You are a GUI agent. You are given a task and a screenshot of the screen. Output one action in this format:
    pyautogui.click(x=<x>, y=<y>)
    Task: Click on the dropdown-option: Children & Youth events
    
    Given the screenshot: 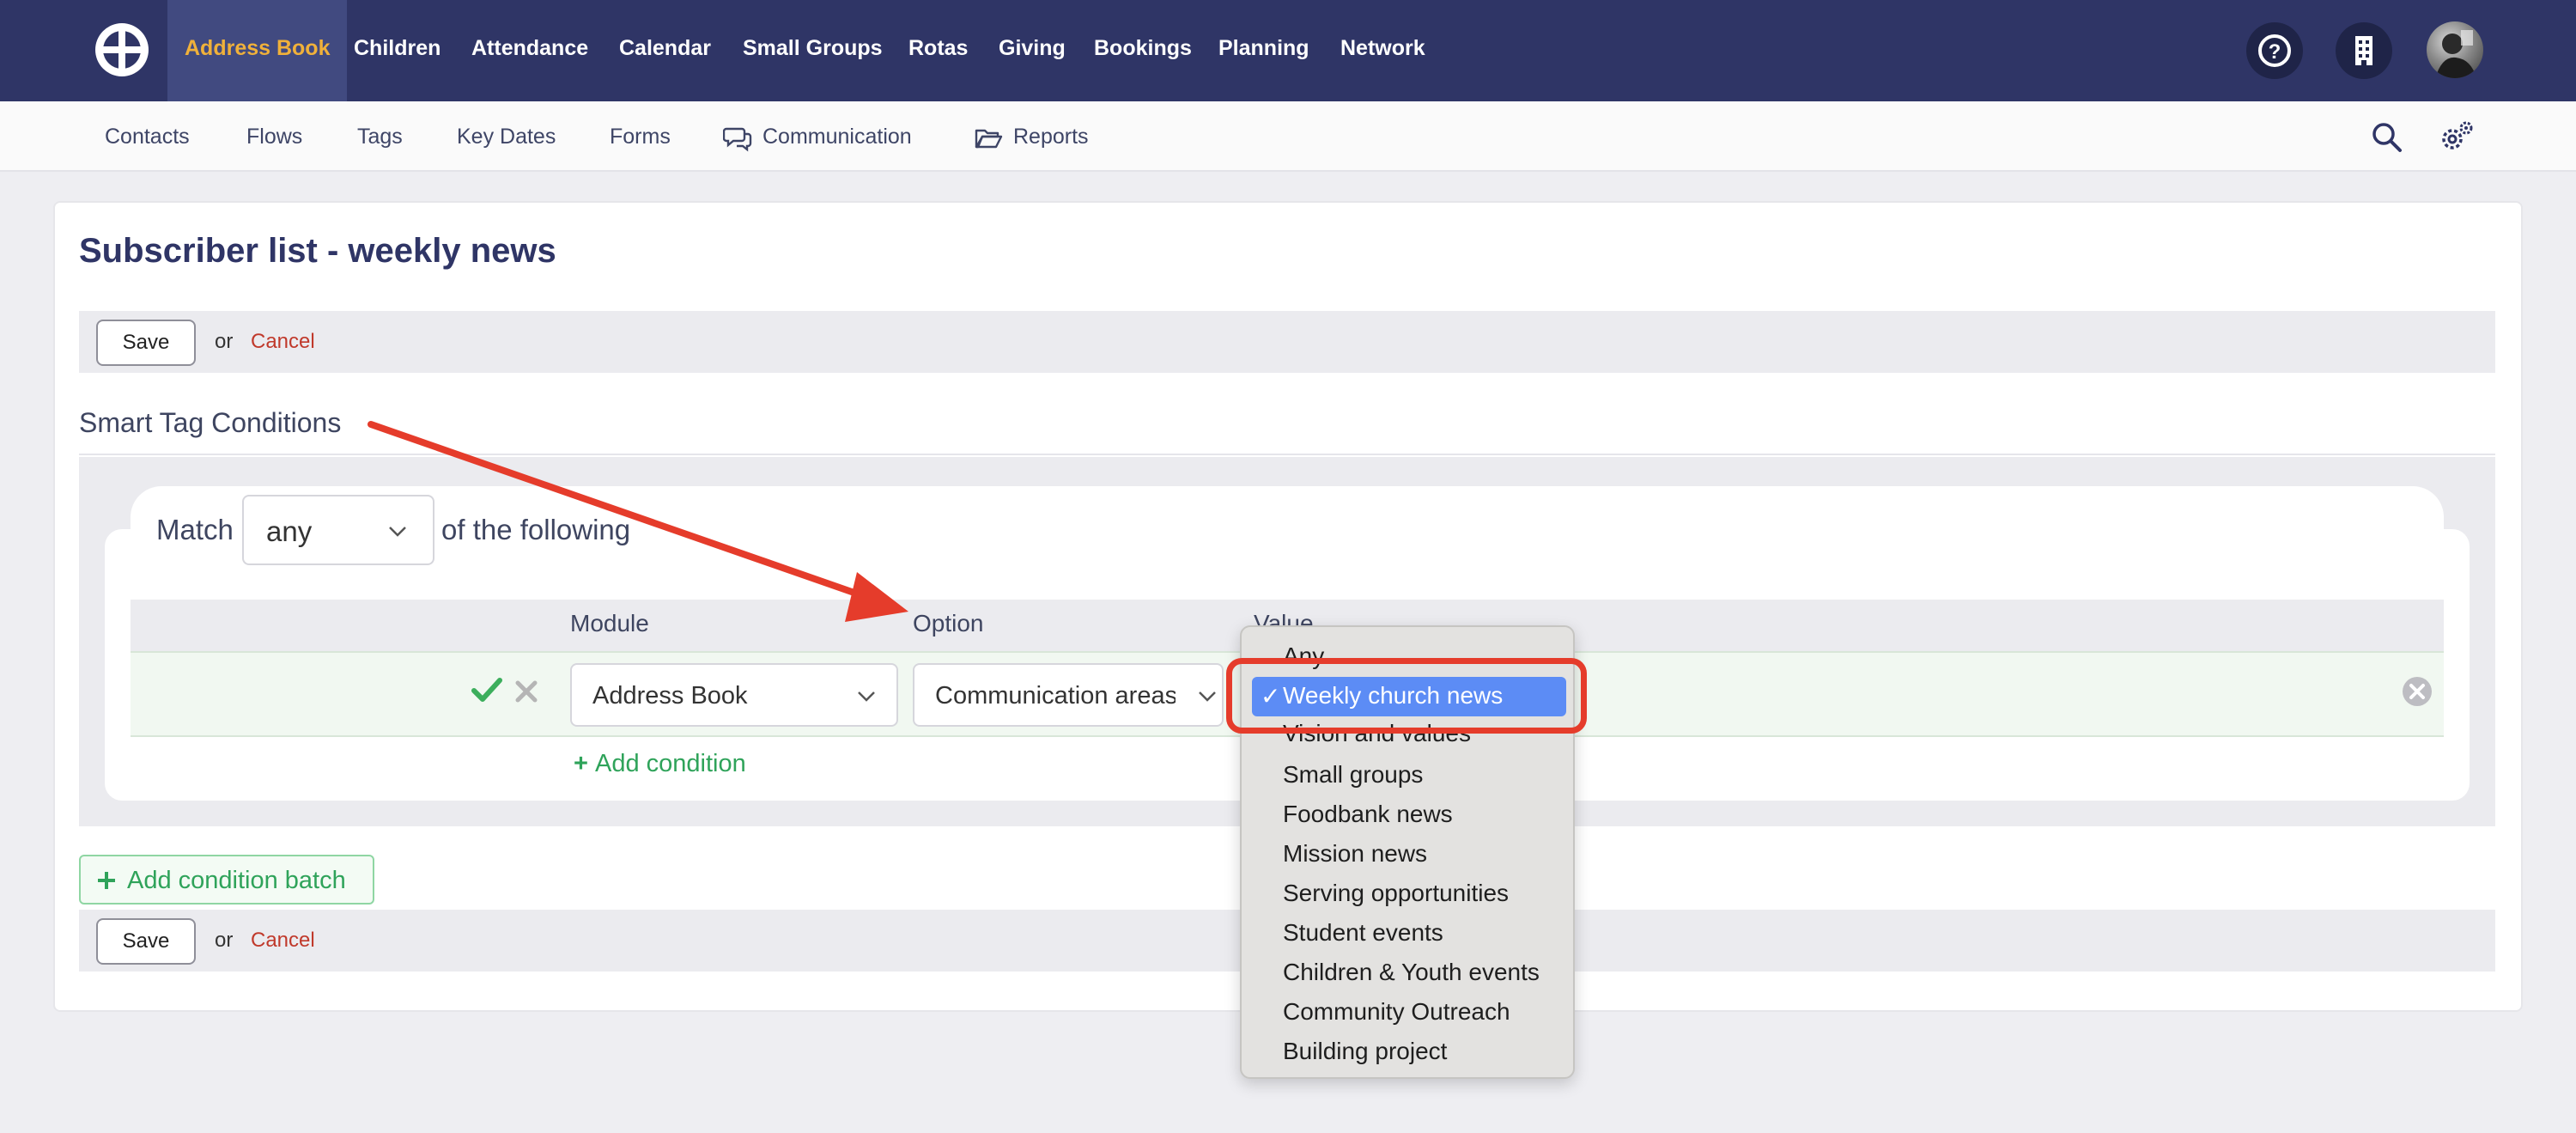 What is the action you would take?
    pyautogui.click(x=1411, y=972)
    